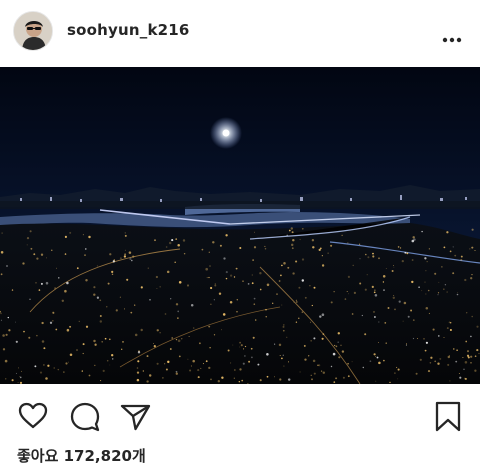  Describe the element at coordinates (128, 30) in the screenshot. I see `username: soohyun_k216` at that location.